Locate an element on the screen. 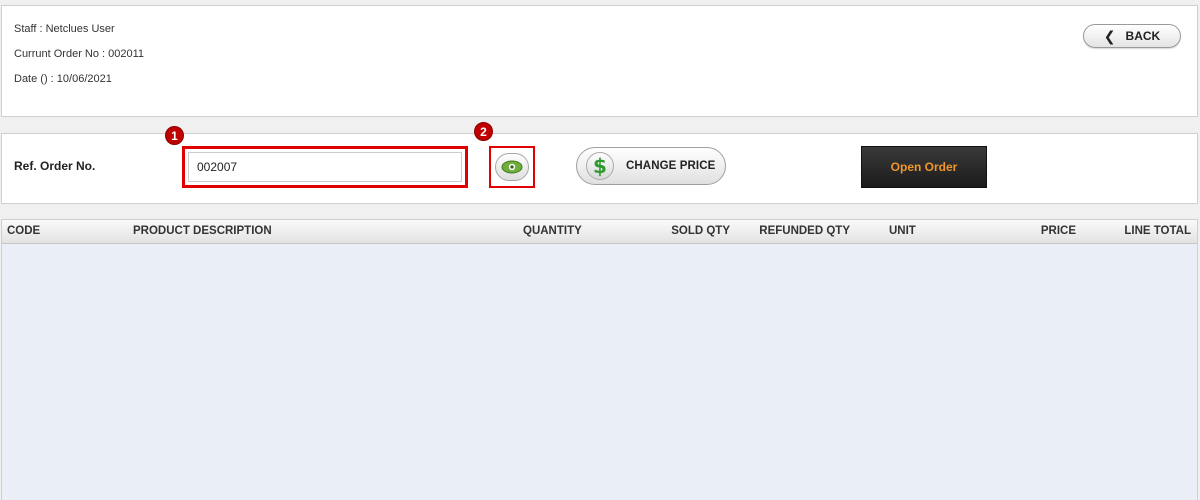 The image size is (1200, 500). column-header-line-total: LINE TOTAL is located at coordinates (1157, 231).